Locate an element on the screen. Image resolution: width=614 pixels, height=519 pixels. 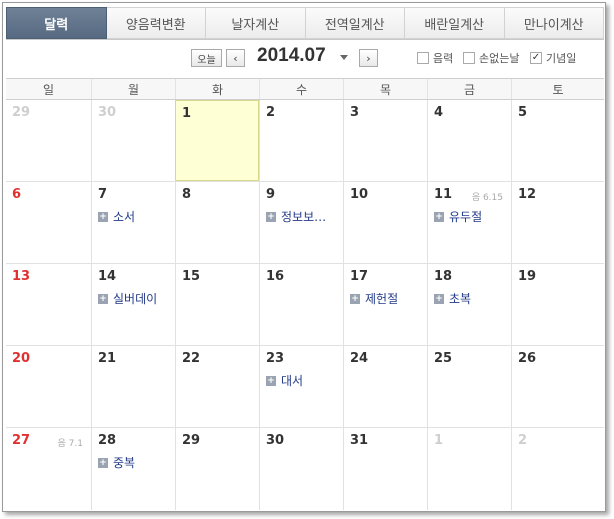
day-cell: 12 is located at coordinates (557, 222).